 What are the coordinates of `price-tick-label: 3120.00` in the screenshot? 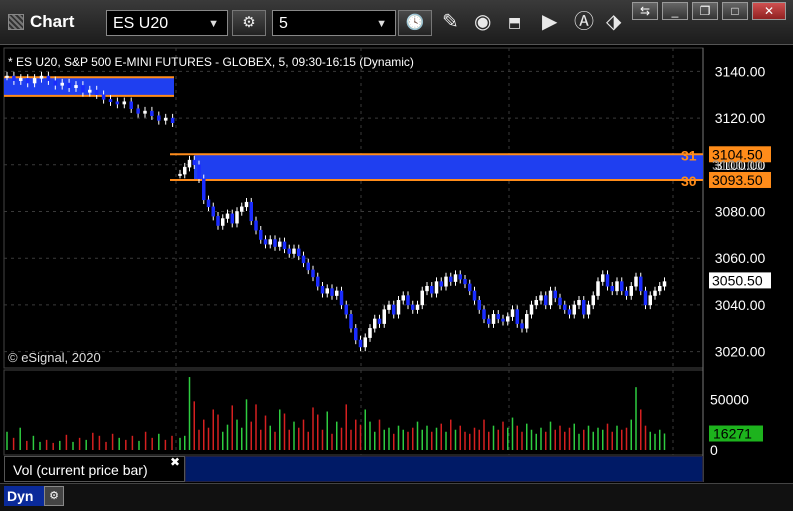 It's located at (740, 118).